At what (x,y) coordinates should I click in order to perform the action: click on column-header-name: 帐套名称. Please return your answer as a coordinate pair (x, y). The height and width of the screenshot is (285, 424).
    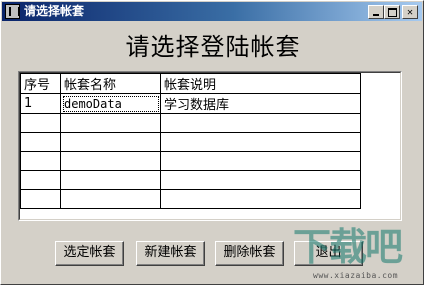
    Looking at the image, I should click on (110, 83).